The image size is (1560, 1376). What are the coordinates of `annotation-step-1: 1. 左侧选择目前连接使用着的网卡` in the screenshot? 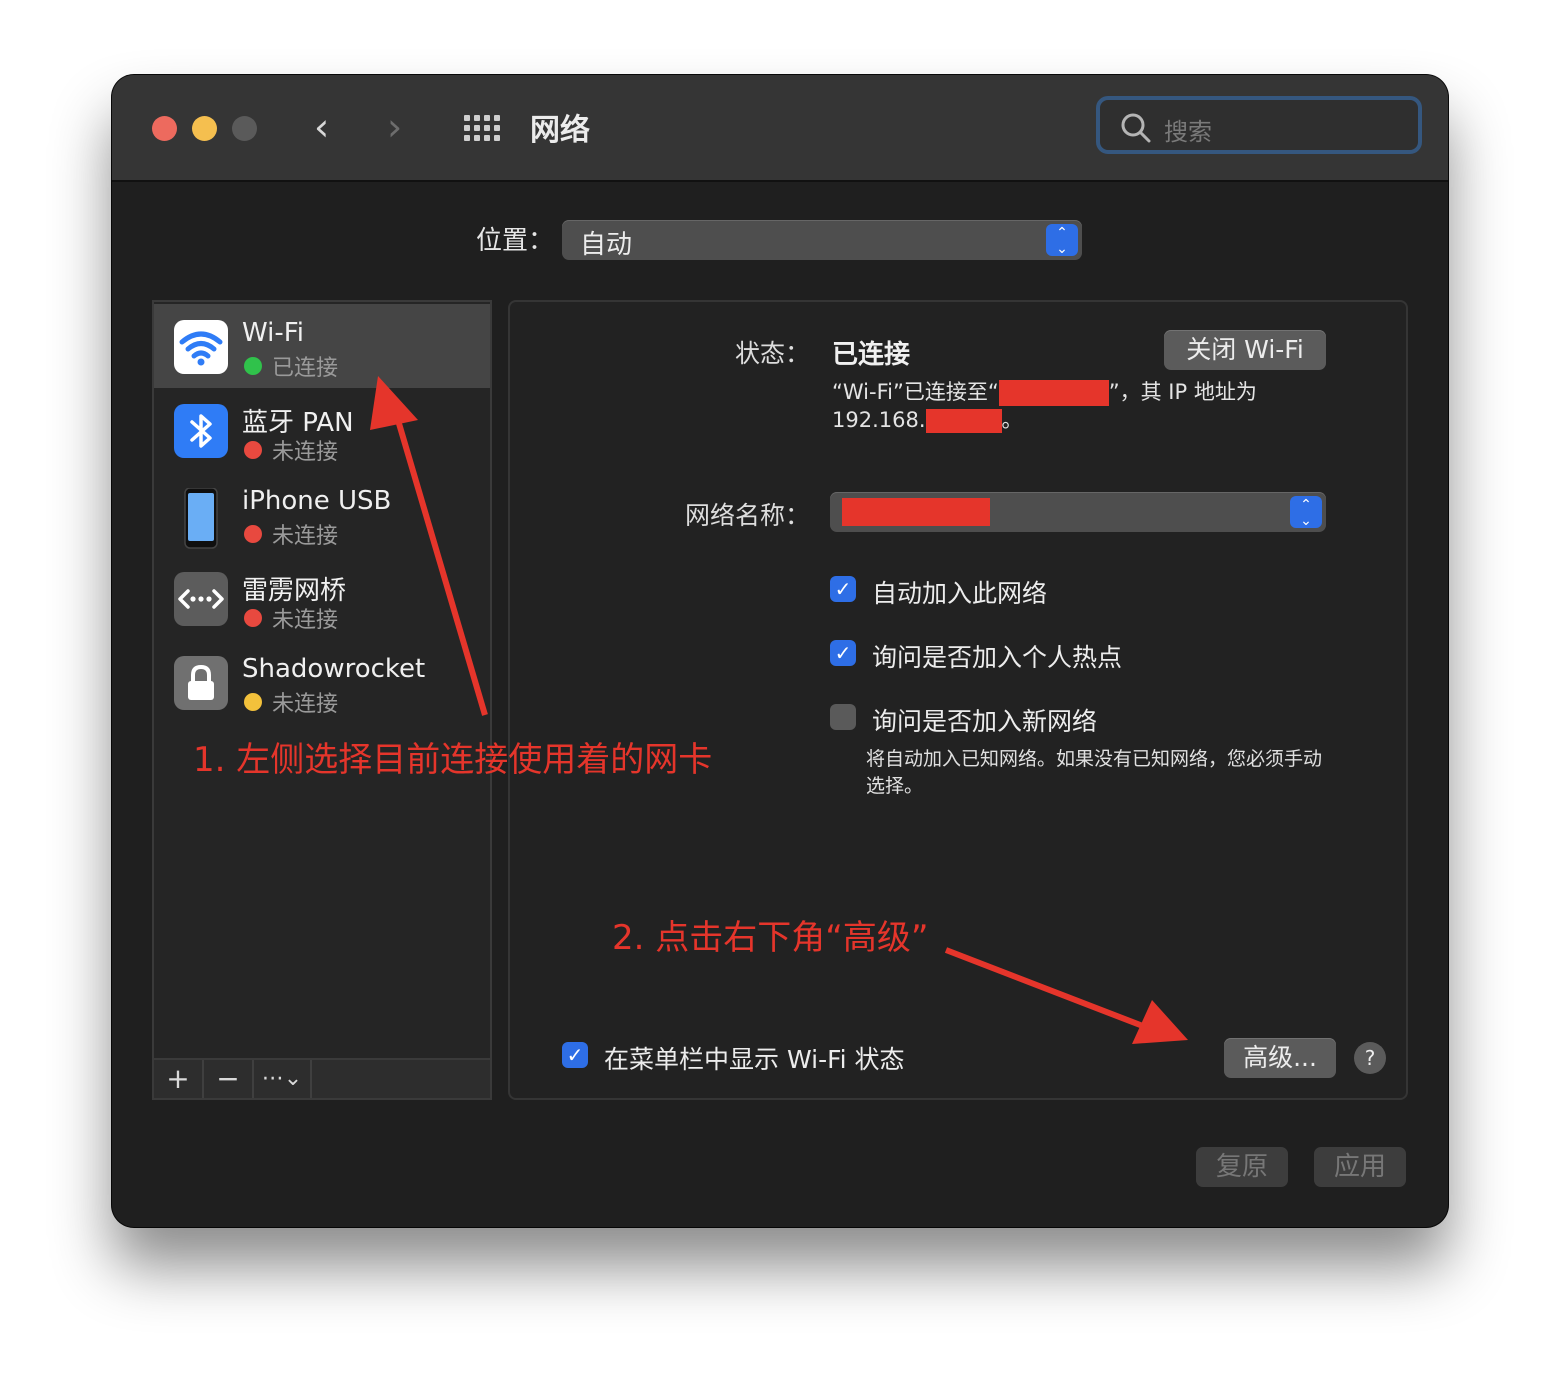 It's located at (453, 760).